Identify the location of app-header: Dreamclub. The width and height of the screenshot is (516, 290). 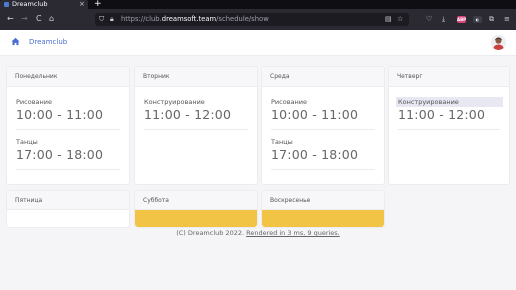
(258, 43).